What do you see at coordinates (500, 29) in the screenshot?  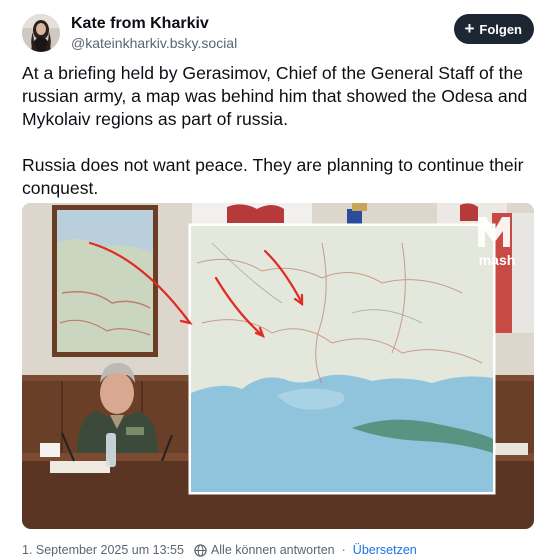 I see `follow-button-label: Folgen` at bounding box center [500, 29].